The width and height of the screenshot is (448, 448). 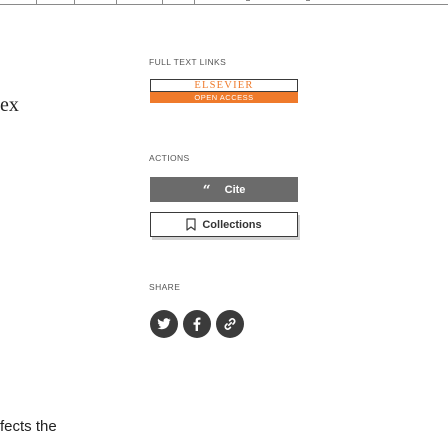 What do you see at coordinates (206, 191) in the screenshot?
I see `quote-icon: “` at bounding box center [206, 191].